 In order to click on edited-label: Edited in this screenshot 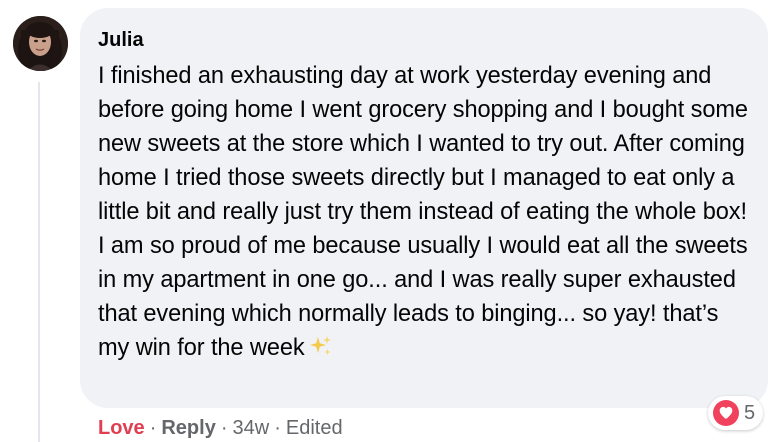, I will do `click(314, 428)`.